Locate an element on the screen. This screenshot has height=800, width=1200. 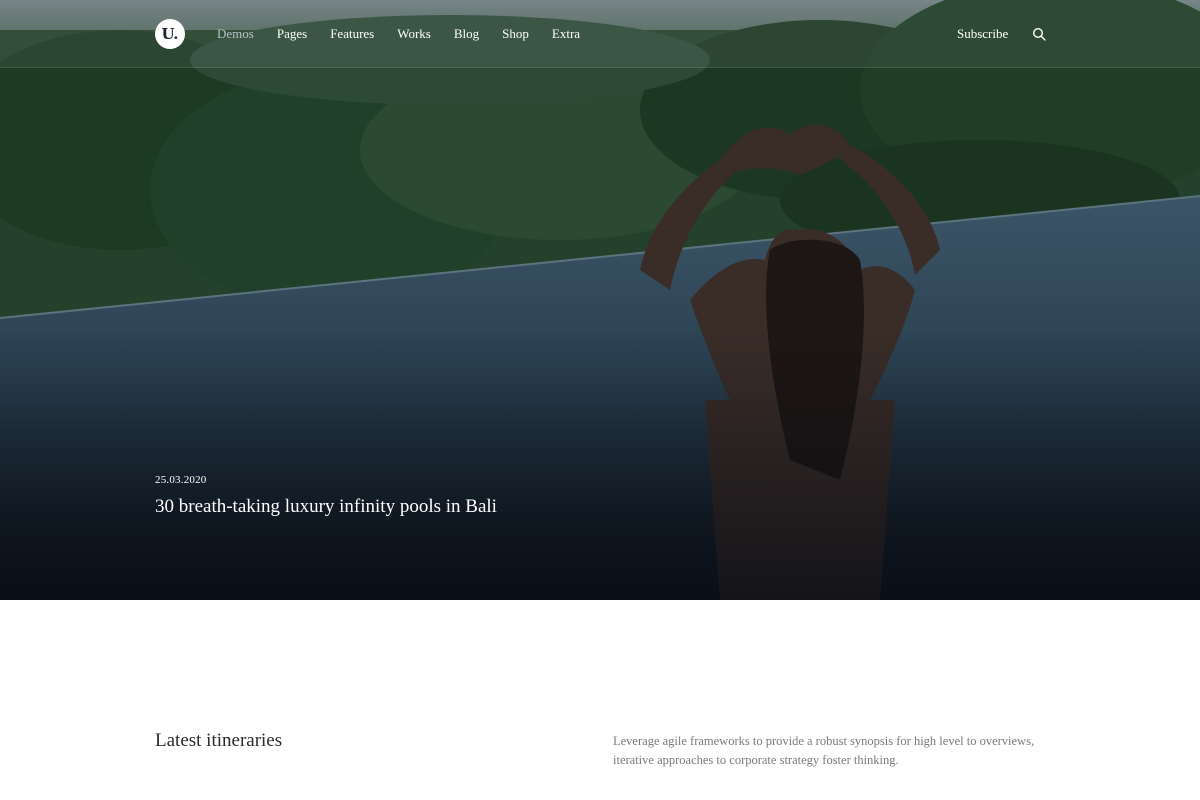
post-date: 25.03.2020 is located at coordinates (181, 480).